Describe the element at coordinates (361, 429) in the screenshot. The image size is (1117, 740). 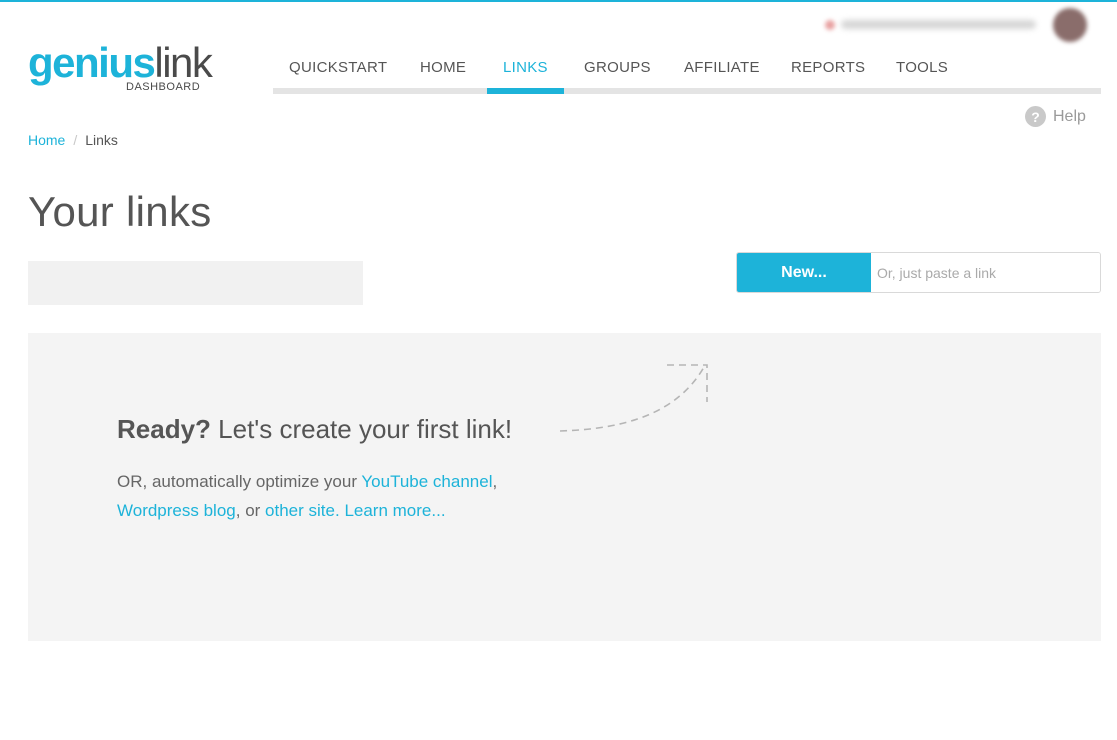
I see `headline-rest: Let's create your first link!` at that location.